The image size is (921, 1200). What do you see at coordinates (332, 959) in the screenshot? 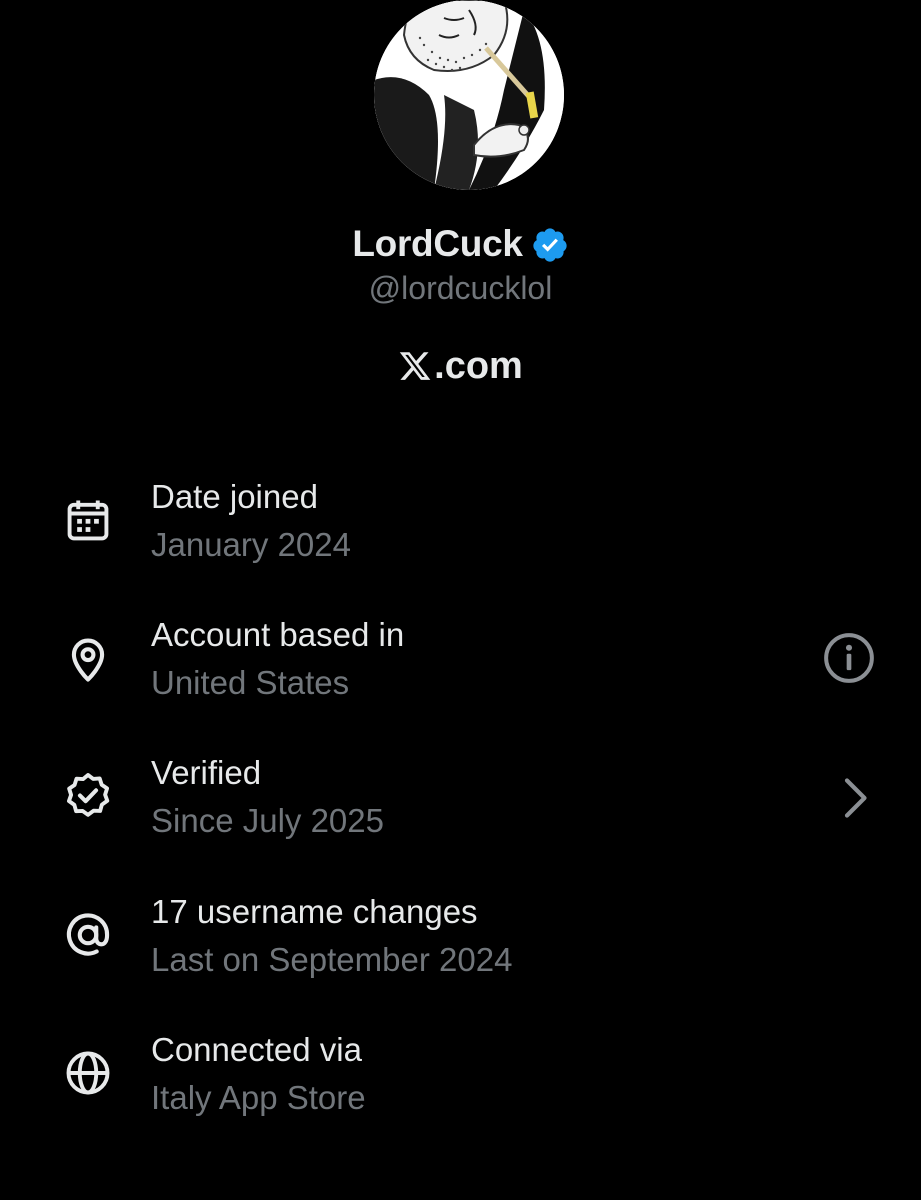
I see `detail-subtitle: Last on September 2024` at bounding box center [332, 959].